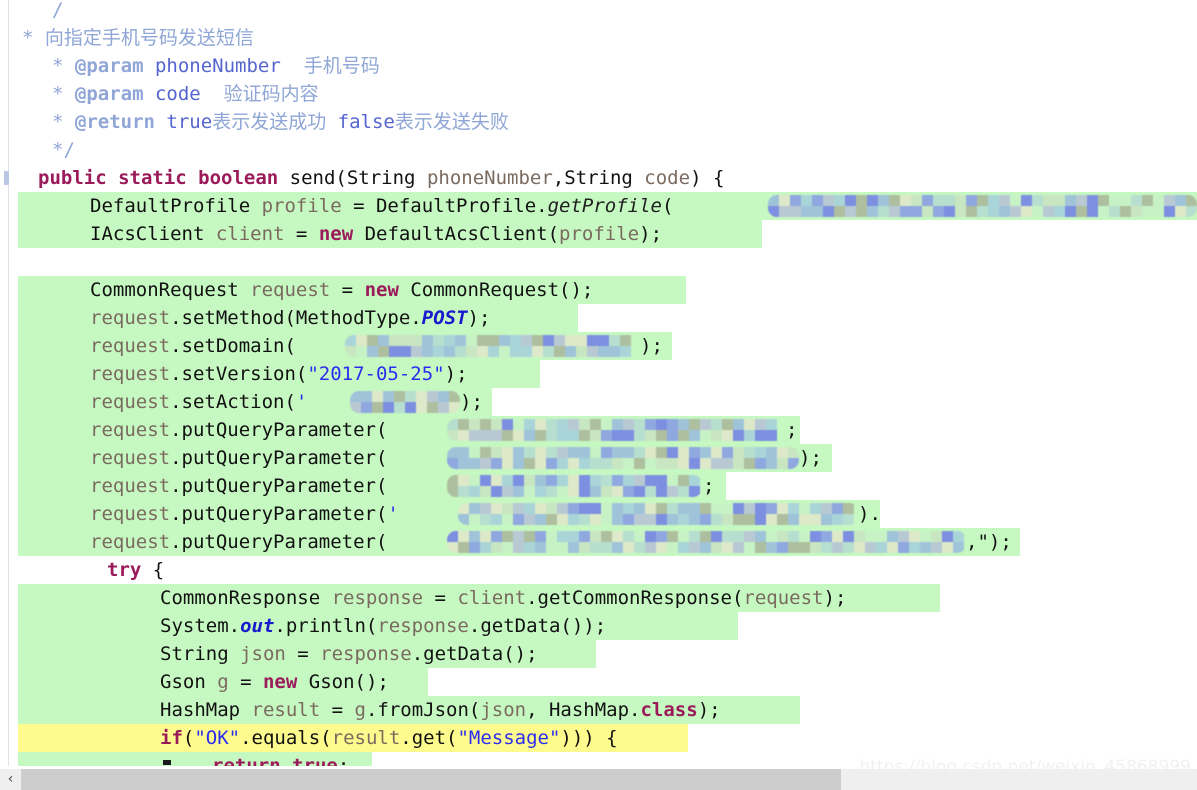  What do you see at coordinates (451, 122) in the screenshot?
I see `code-token-cmt-cn: 表示发送失败` at bounding box center [451, 122].